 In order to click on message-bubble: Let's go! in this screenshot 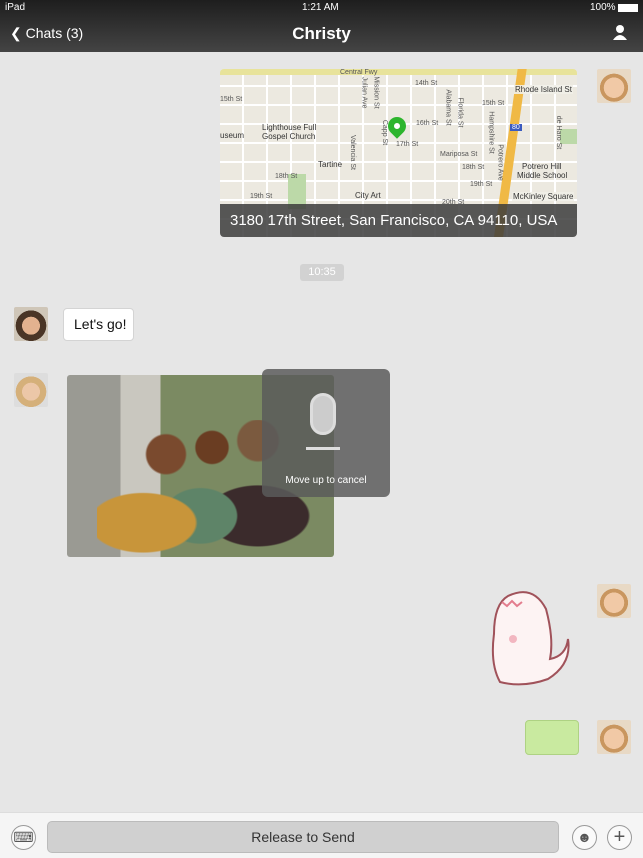, I will do `click(98, 324)`.